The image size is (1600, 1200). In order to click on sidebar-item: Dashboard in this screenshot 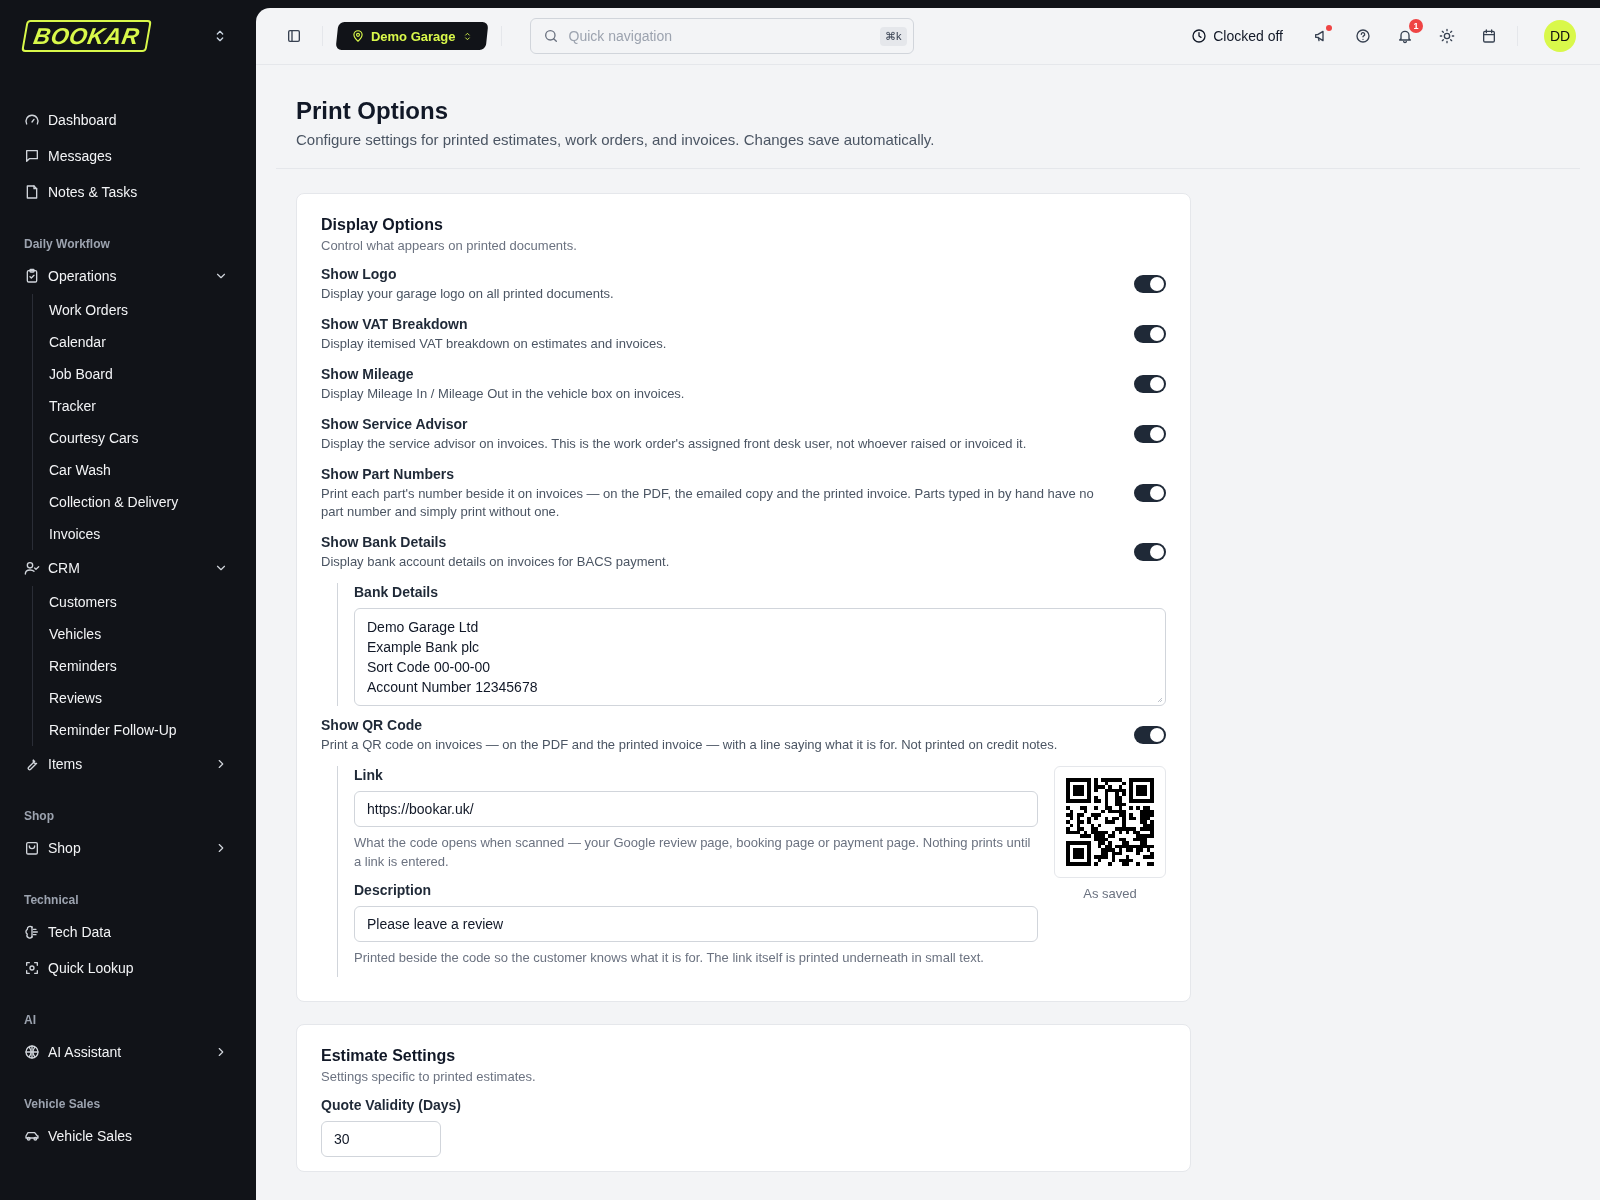, I will do `click(128, 120)`.